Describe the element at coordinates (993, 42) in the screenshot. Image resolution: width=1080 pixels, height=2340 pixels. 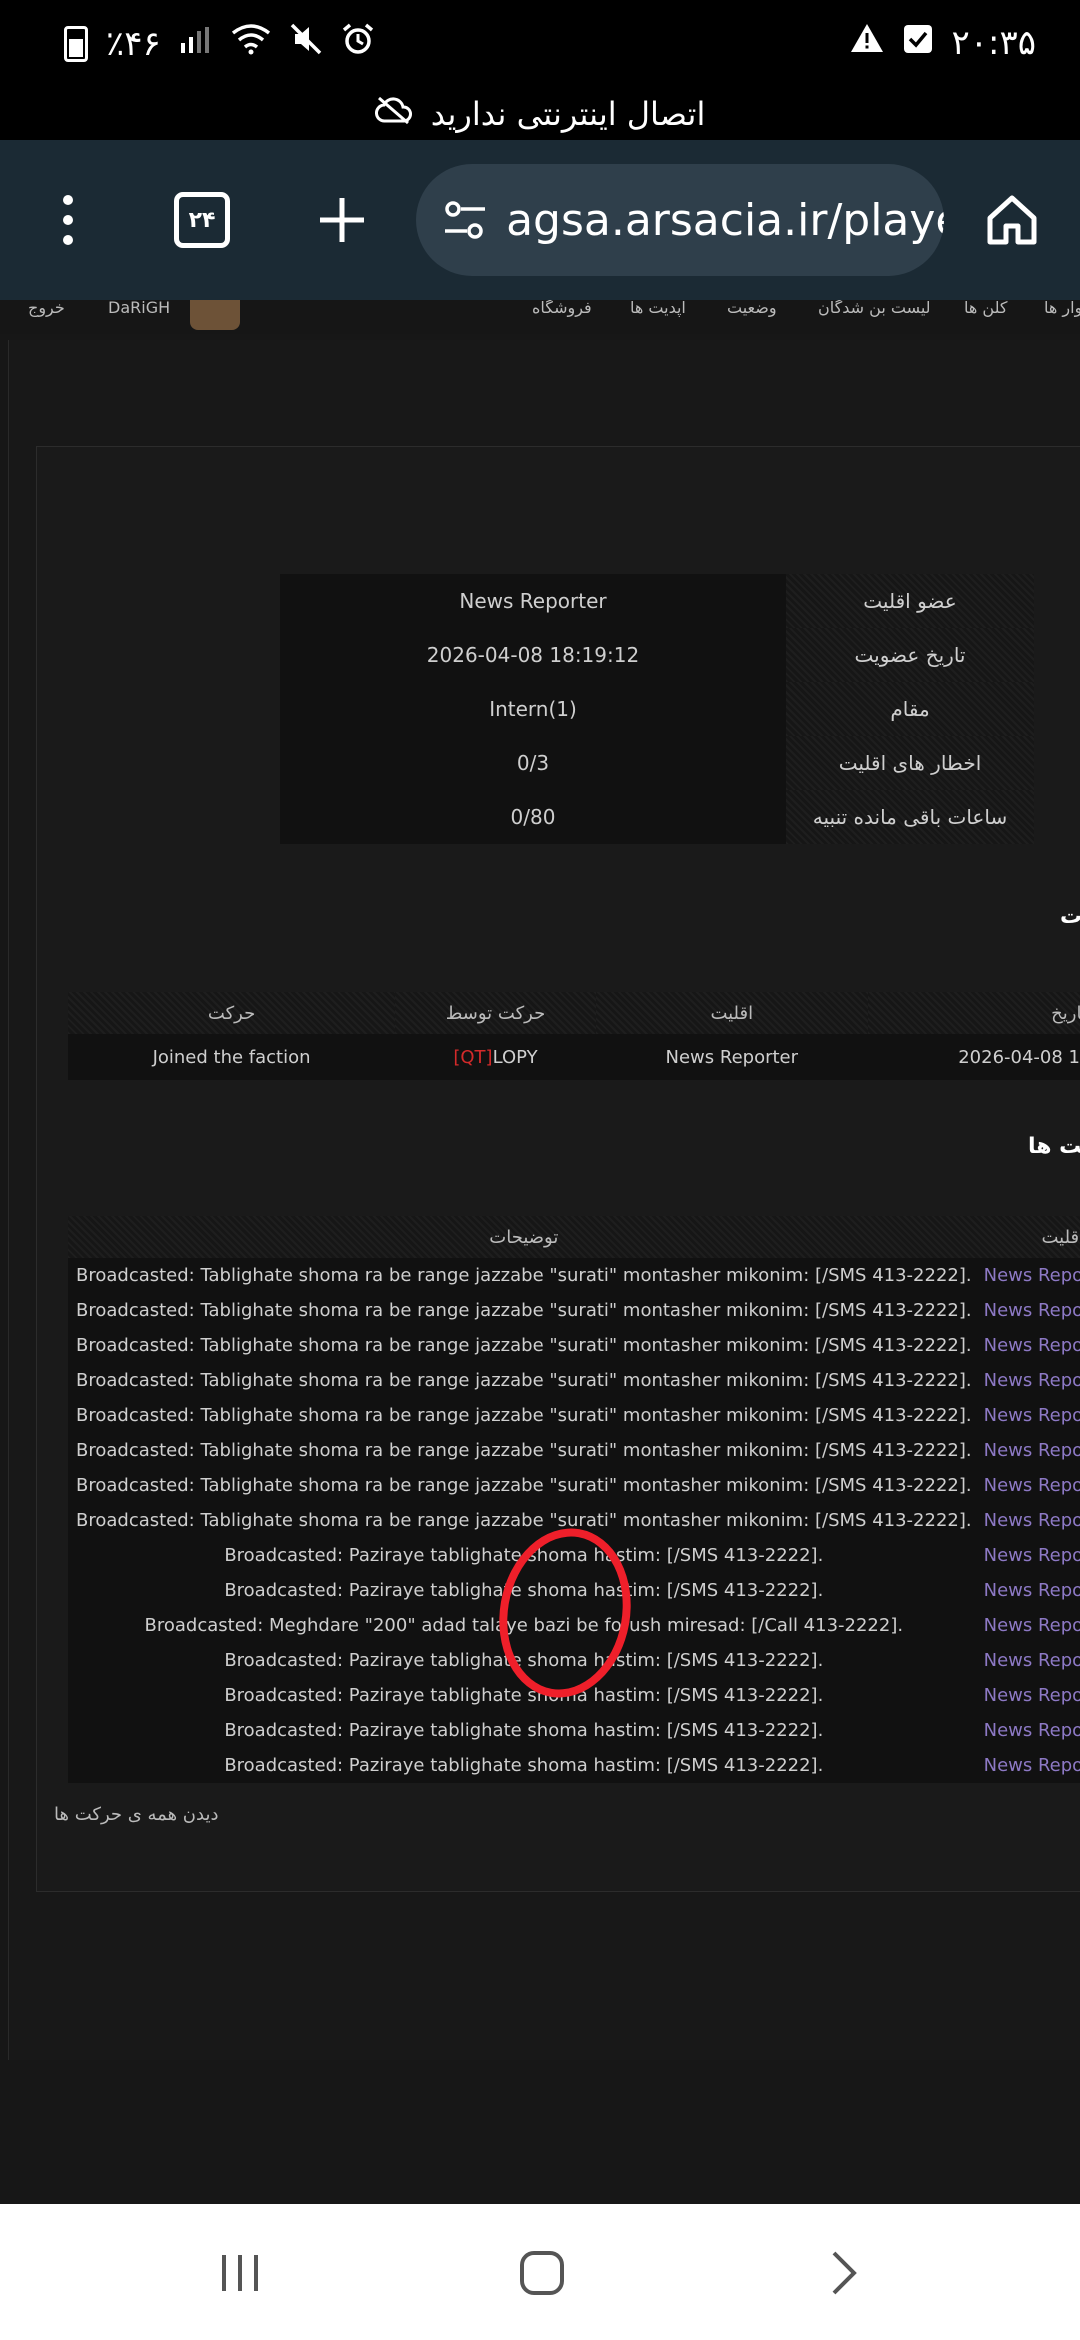
I see `clock-time: ۲۰:۳۵` at that location.